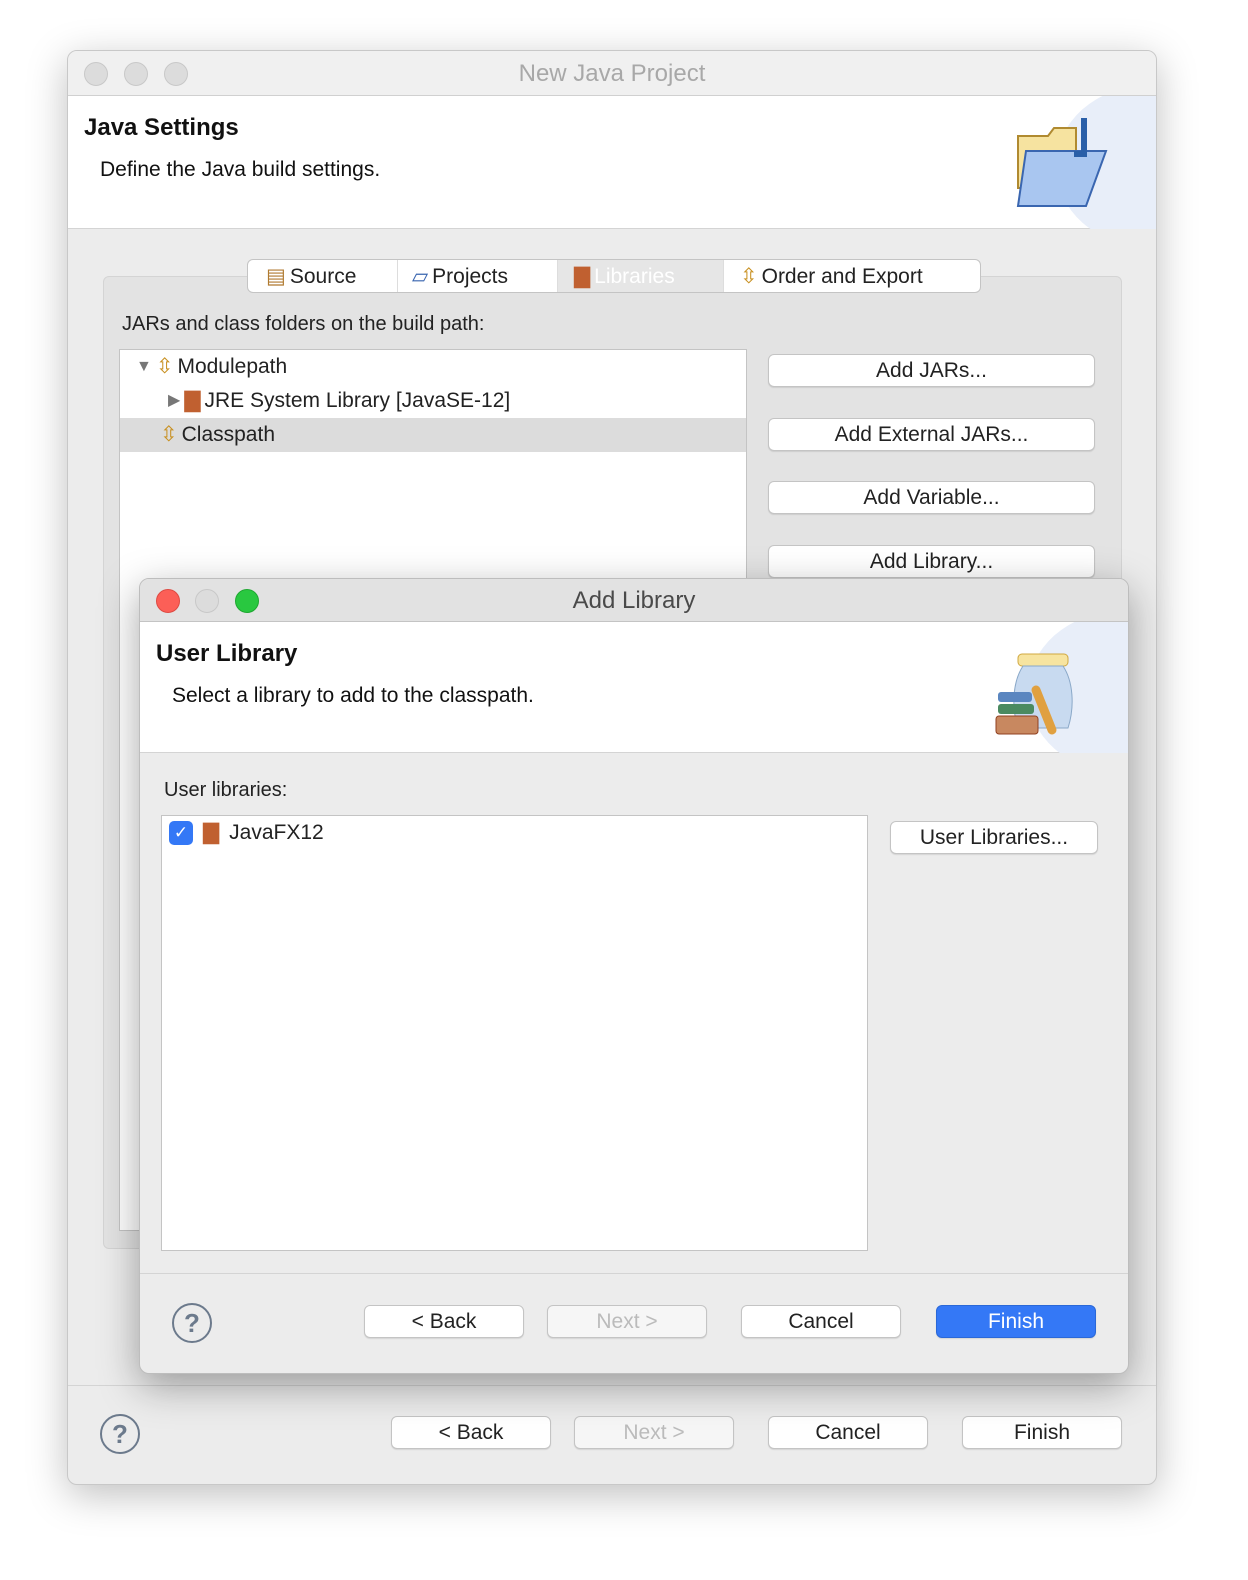  Describe the element at coordinates (226, 790) in the screenshot. I see `user-libraries-label: User libraries:` at that location.